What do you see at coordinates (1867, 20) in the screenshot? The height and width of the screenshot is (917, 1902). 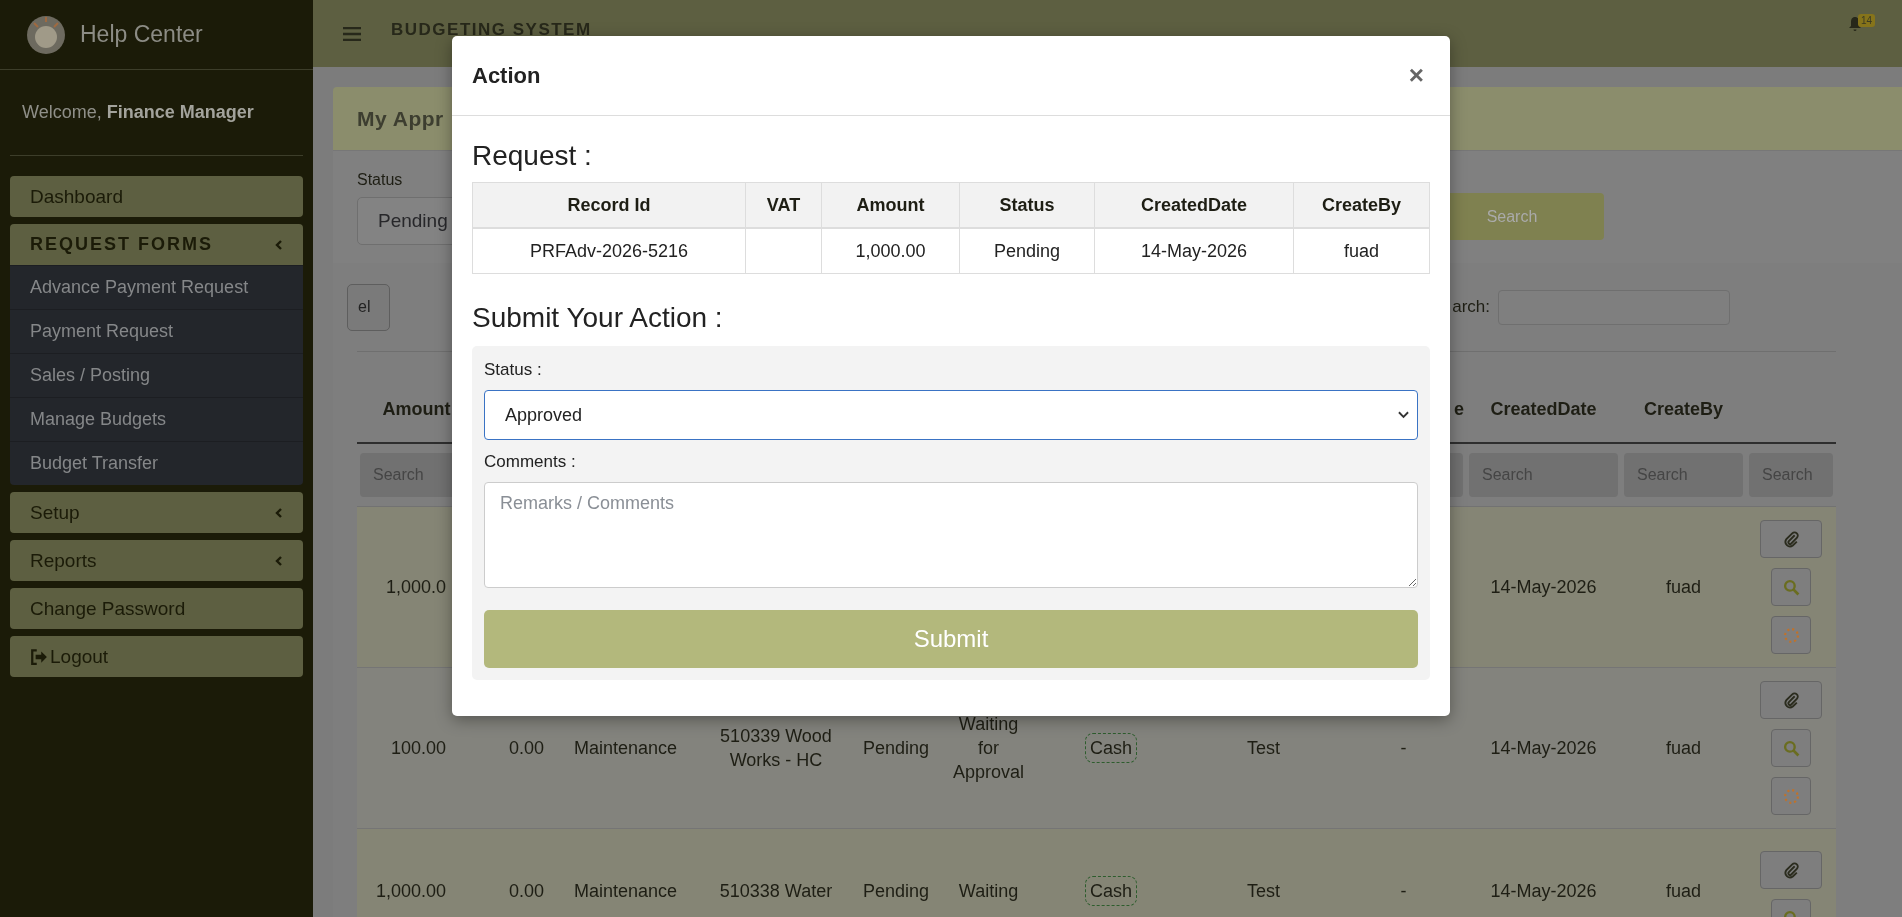 I see `notification-badge: 14` at bounding box center [1867, 20].